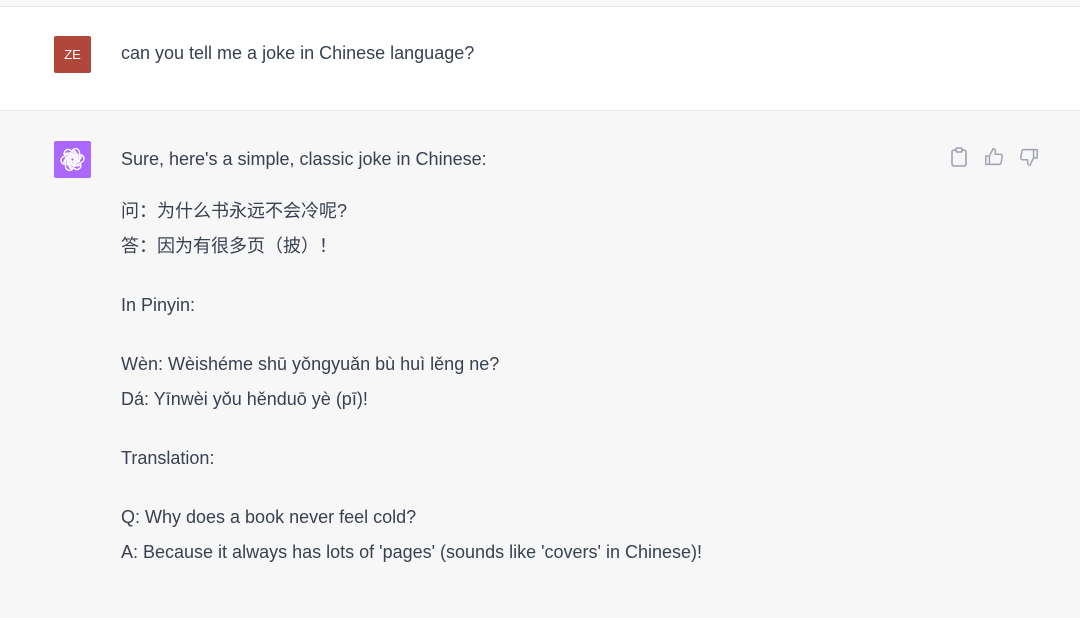  Describe the element at coordinates (269, 517) in the screenshot. I see `translation-question: Q: Why does a book never feel cold?` at that location.